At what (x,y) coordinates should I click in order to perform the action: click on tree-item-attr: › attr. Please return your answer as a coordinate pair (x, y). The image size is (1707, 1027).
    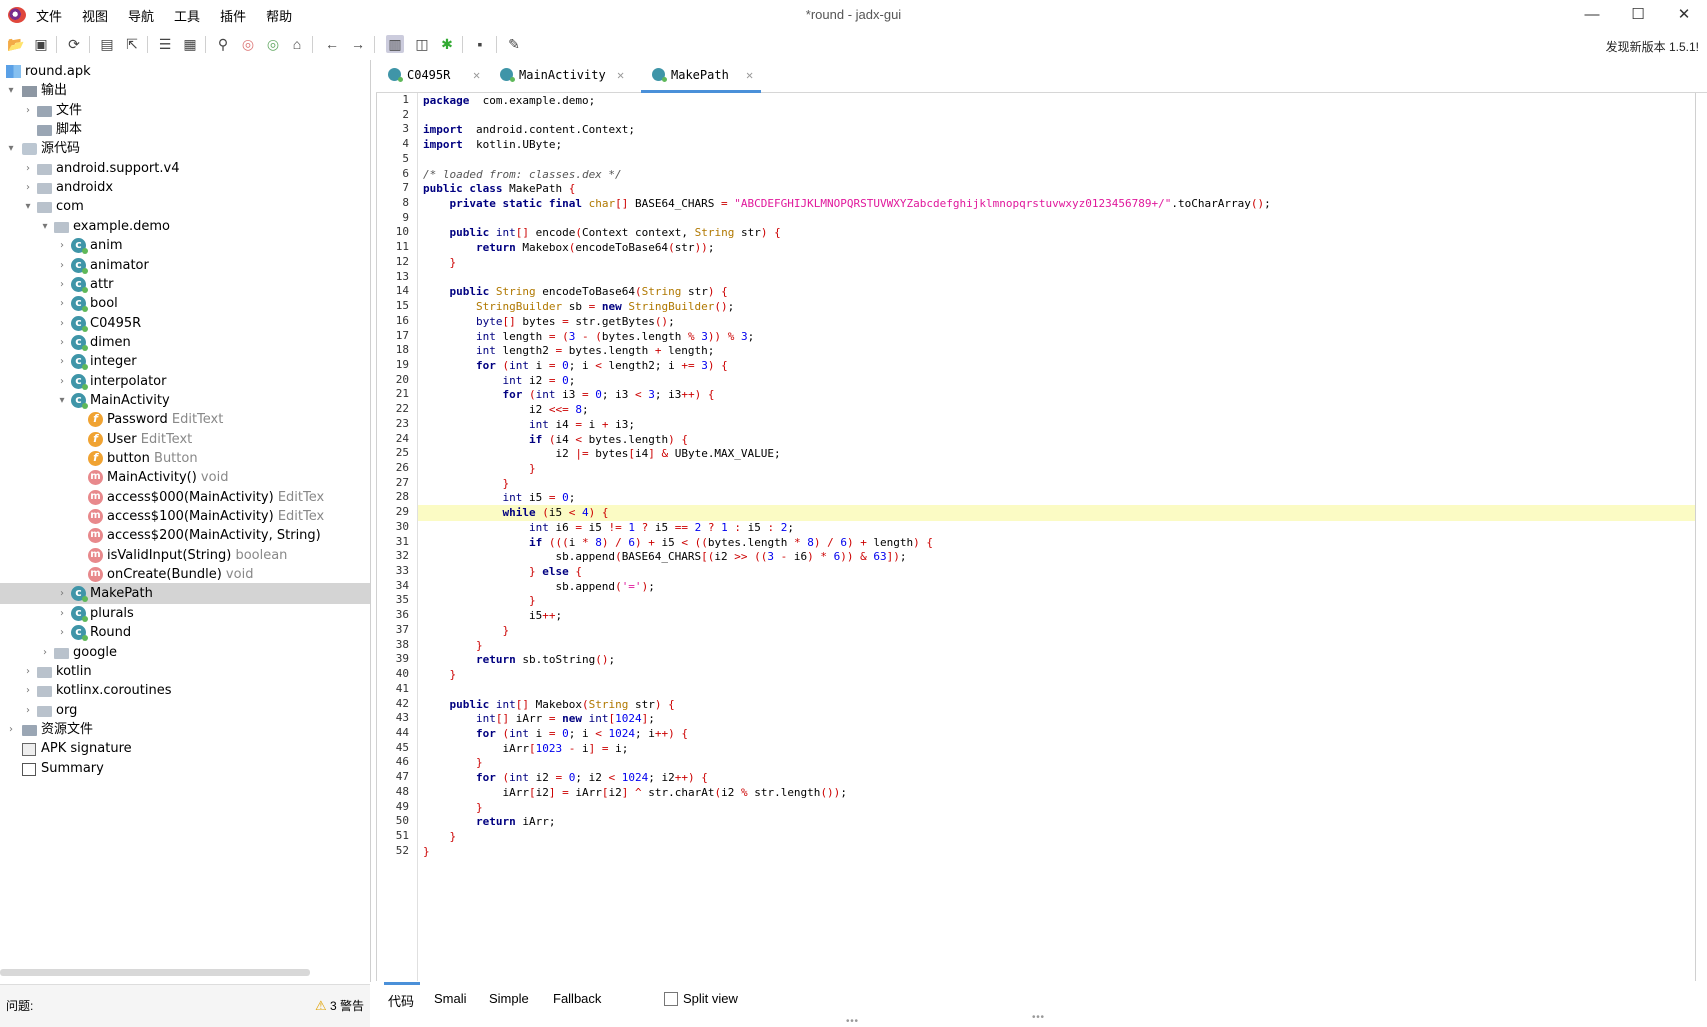
    Looking at the image, I should click on (185, 284).